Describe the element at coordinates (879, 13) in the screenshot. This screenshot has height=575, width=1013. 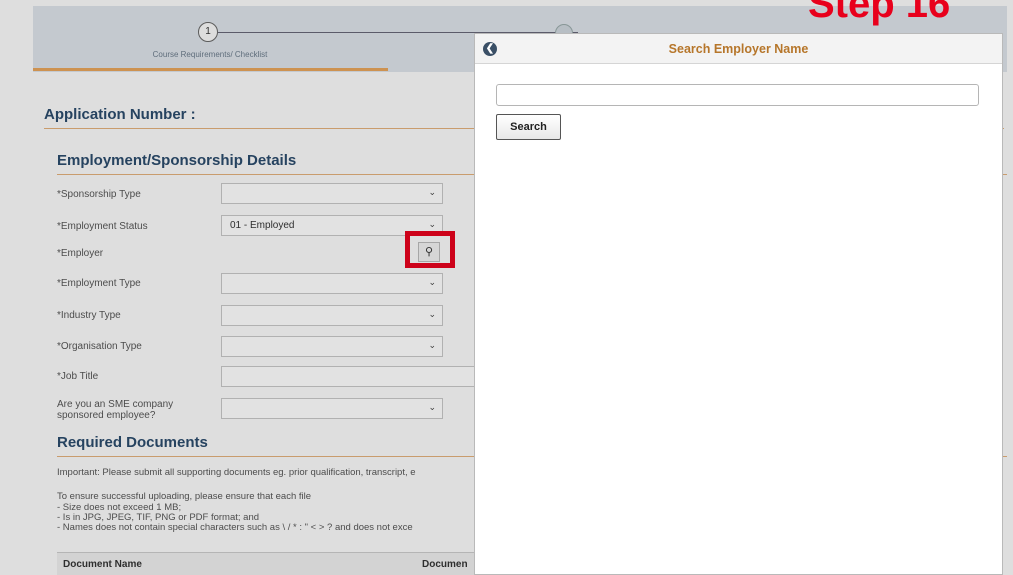
I see `step-label: Step 16` at that location.